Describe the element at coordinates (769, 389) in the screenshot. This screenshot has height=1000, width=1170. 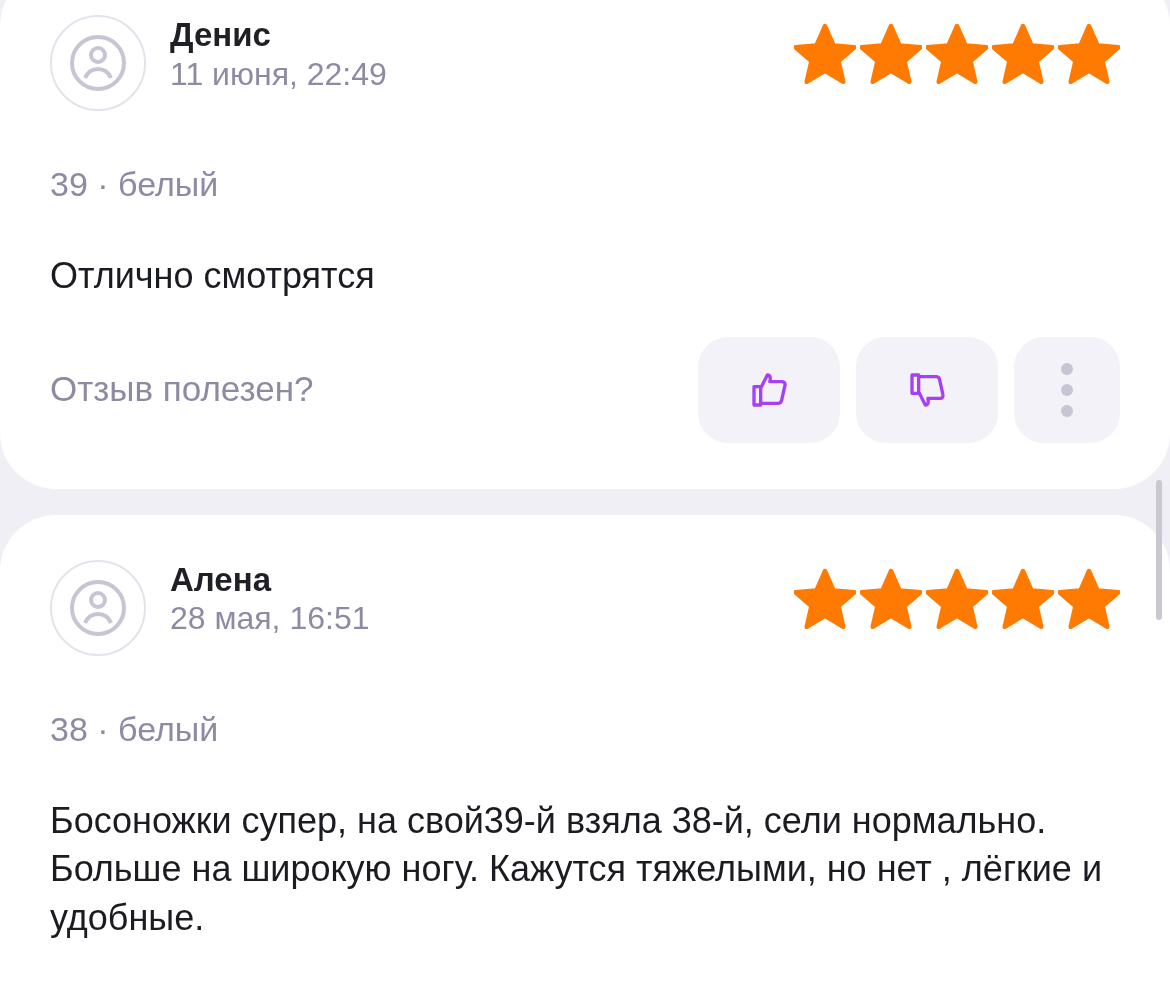
I see `like-button` at that location.